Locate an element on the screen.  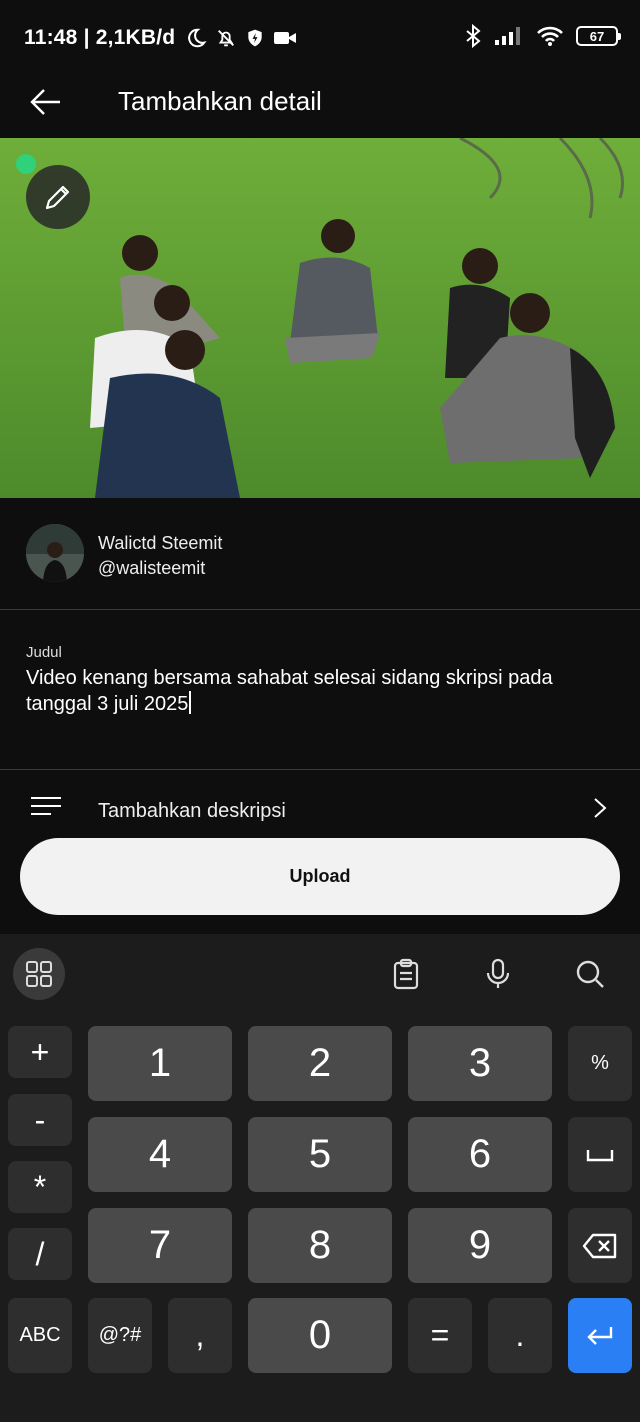
key-space is located at coordinates (600, 1154).